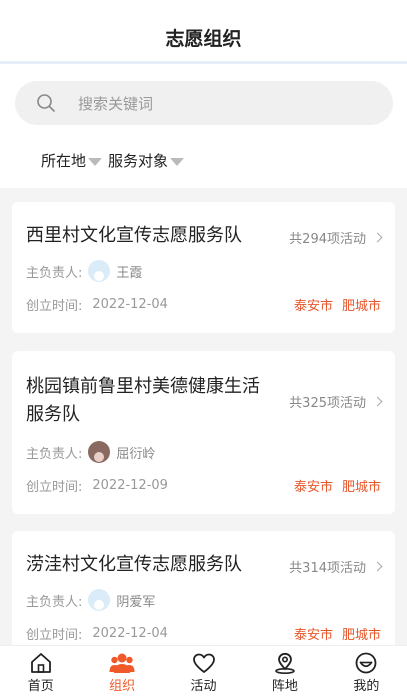  I want to click on group-icon, so click(122, 663).